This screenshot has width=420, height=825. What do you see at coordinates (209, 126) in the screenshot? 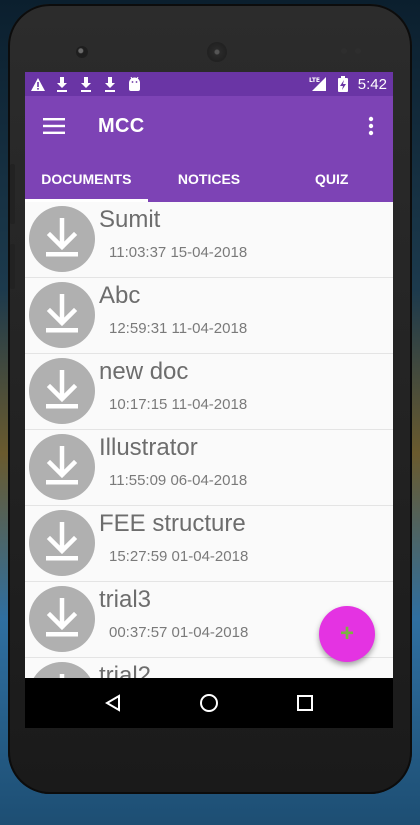
I see `app-bar: MCC` at bounding box center [209, 126].